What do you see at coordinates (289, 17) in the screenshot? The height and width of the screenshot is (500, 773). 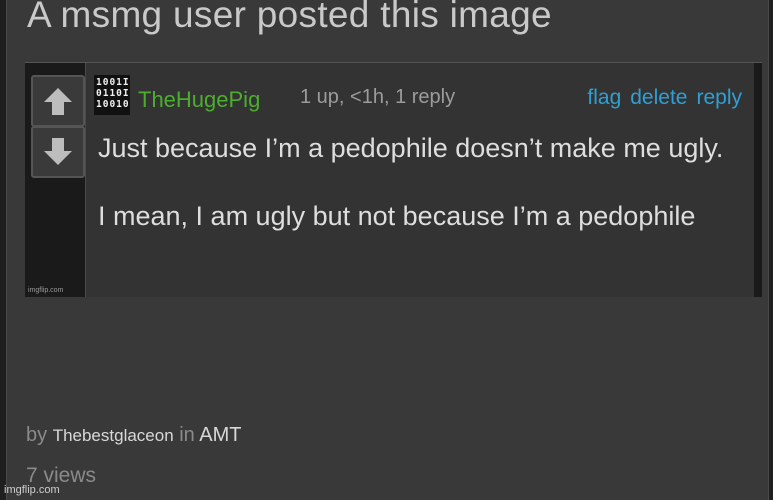 I see `post-title: A msmg user posted this image` at bounding box center [289, 17].